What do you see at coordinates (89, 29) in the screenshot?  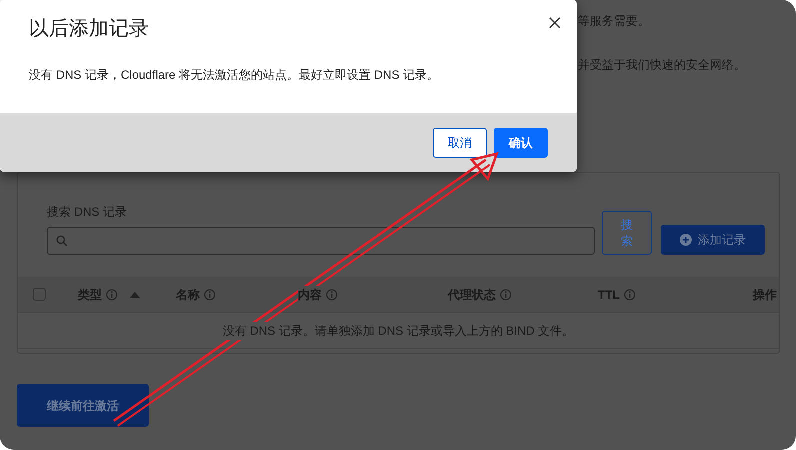 I see `dialog-title: 以后添加记录` at bounding box center [89, 29].